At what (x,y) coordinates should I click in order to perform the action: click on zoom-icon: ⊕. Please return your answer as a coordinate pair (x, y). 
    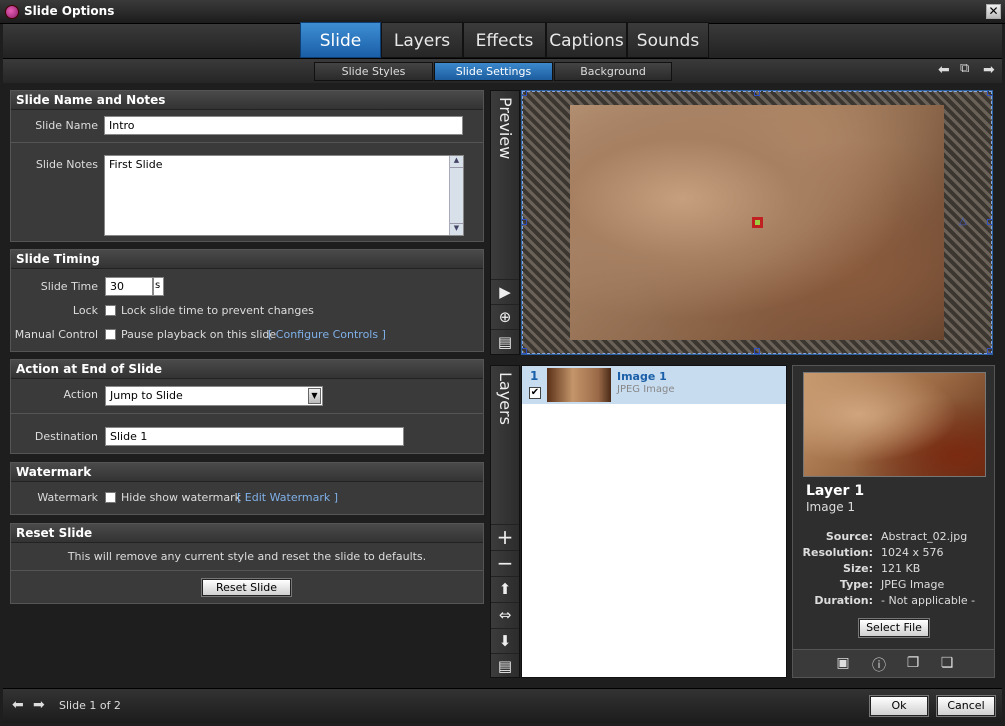
    Looking at the image, I should click on (505, 316).